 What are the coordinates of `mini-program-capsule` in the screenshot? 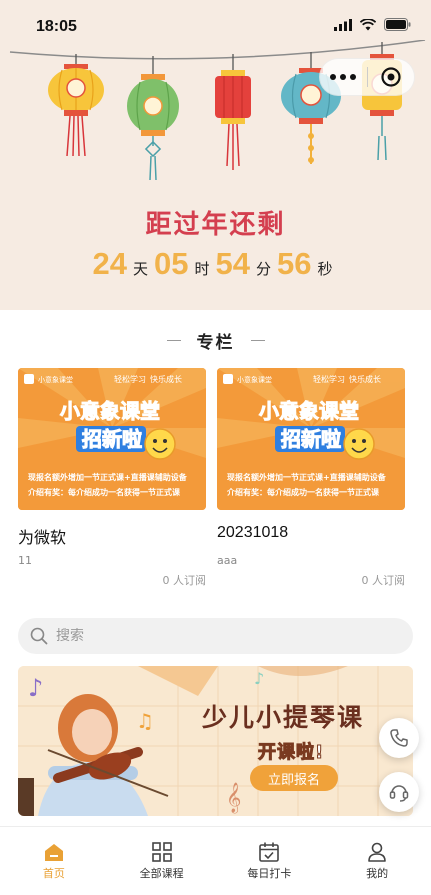 It's located at (367, 77).